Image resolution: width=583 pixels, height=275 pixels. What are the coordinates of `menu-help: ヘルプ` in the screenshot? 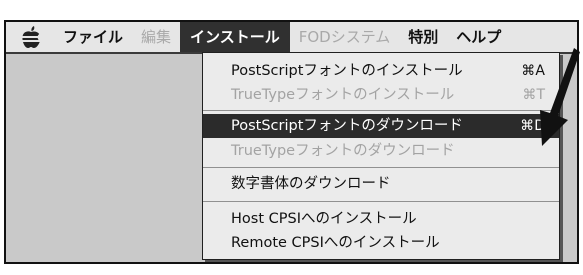 It's located at (478, 37).